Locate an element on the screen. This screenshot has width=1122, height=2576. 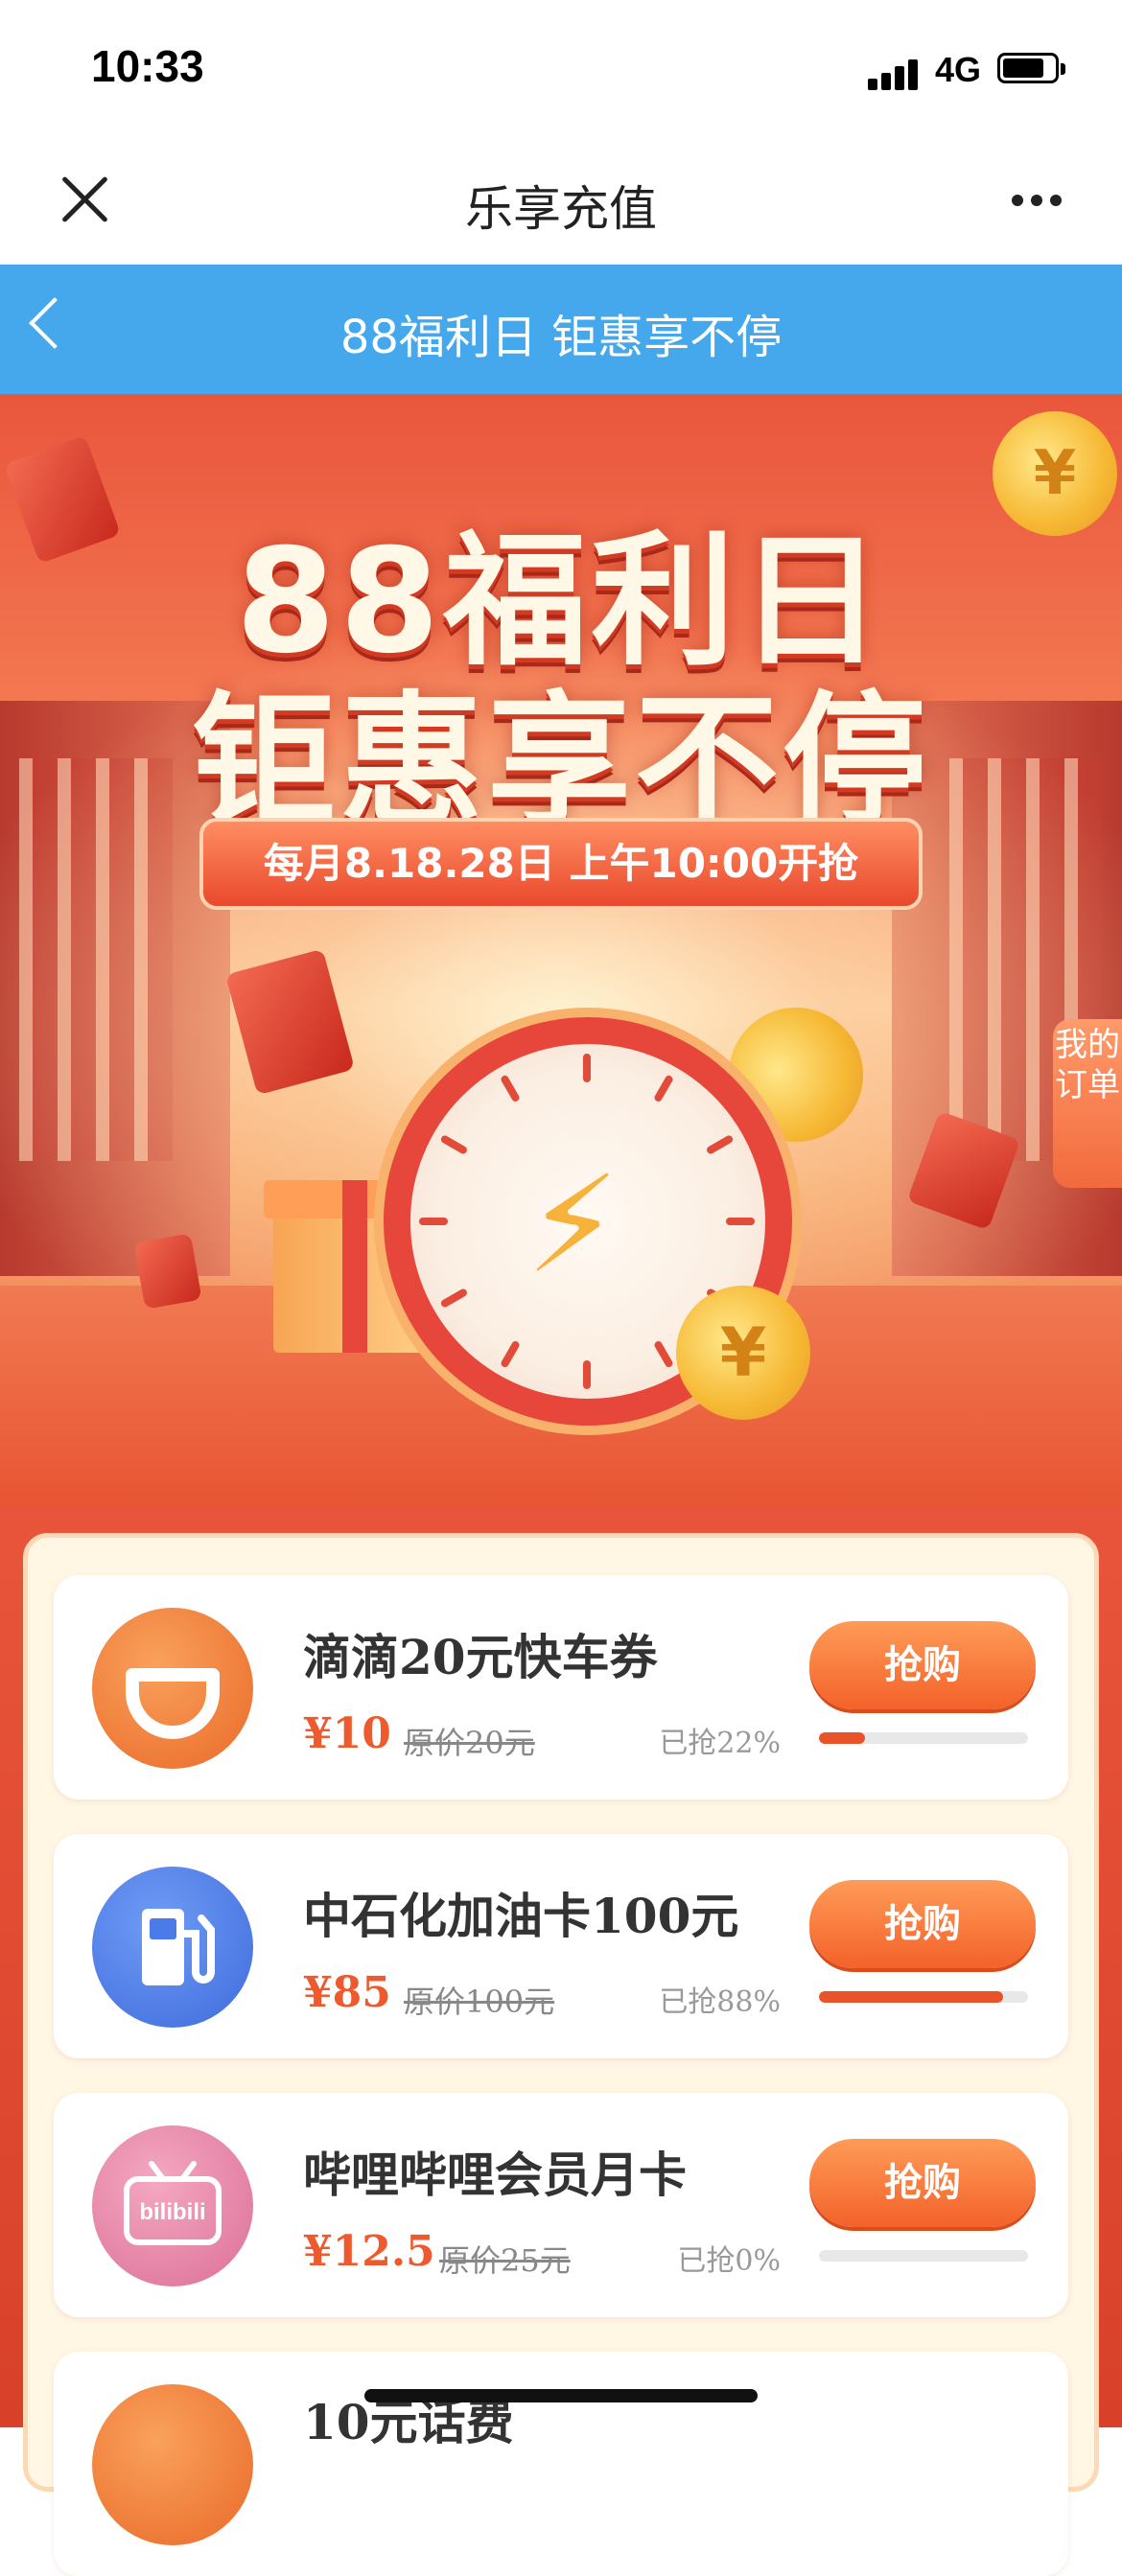
product-name: 滴滴20元快车券 is located at coordinates (480, 1657).